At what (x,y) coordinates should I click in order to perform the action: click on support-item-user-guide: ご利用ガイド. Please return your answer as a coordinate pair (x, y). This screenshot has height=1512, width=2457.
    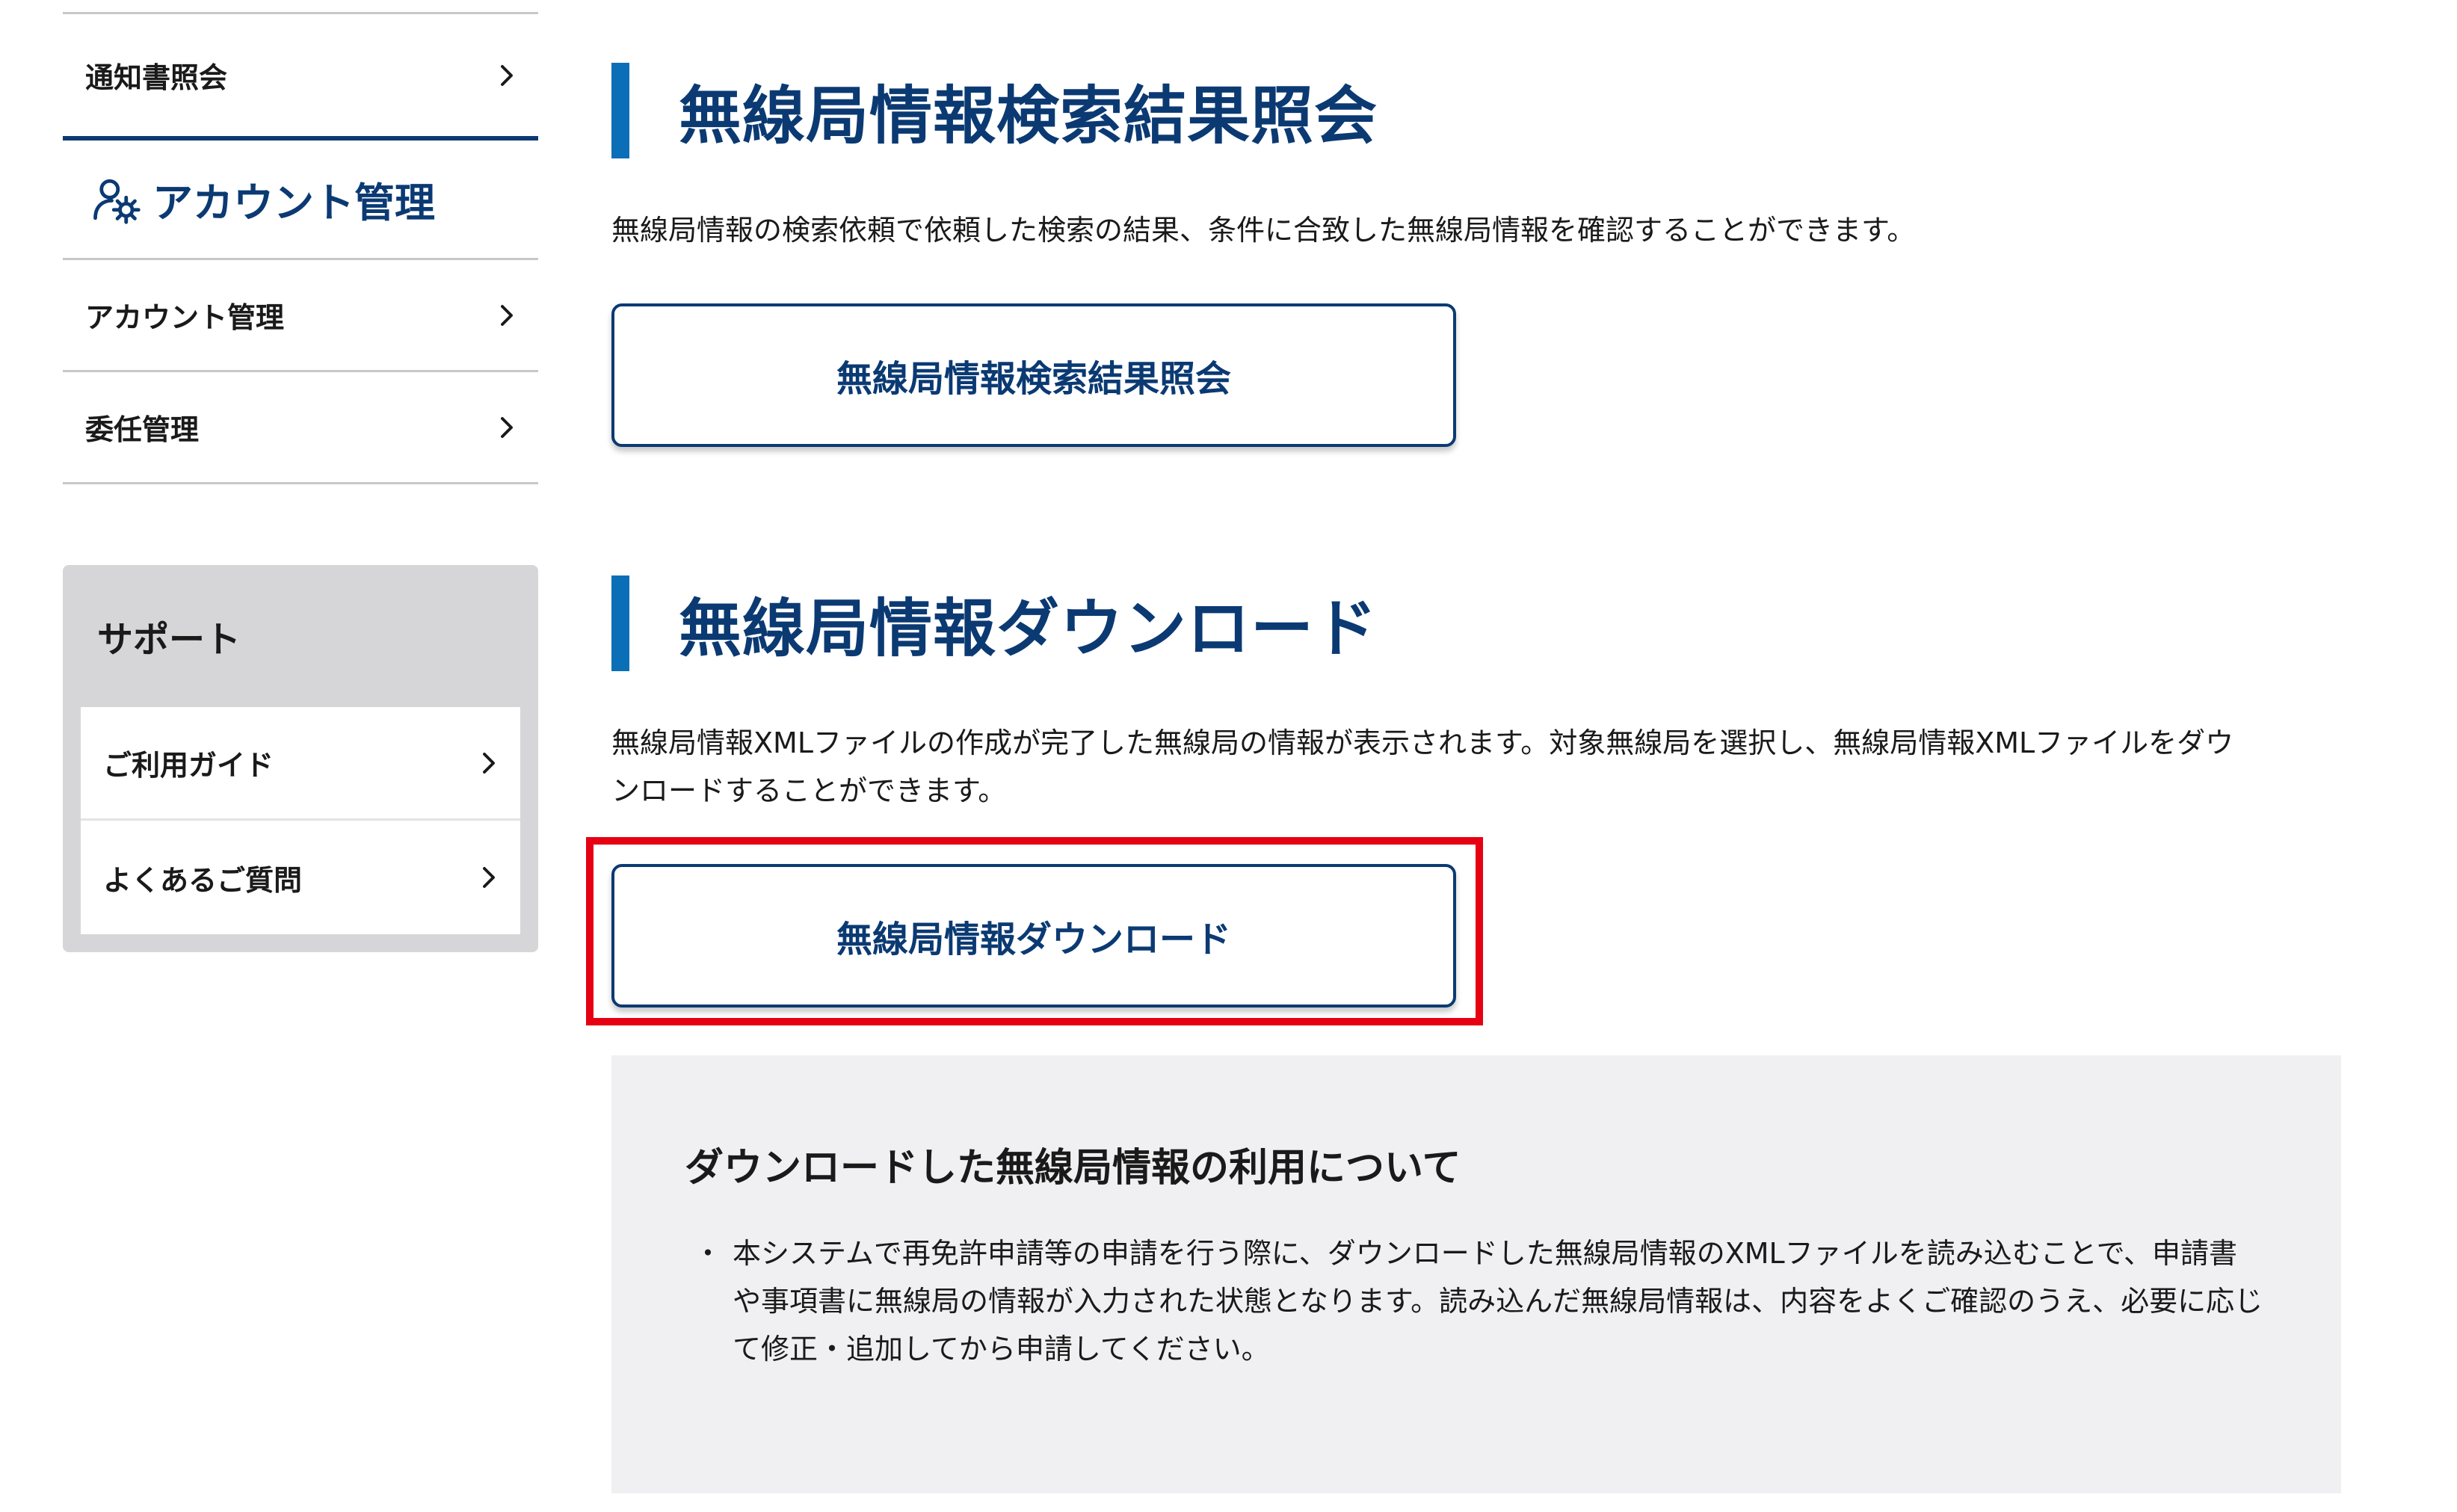
    Looking at the image, I should click on (300, 764).